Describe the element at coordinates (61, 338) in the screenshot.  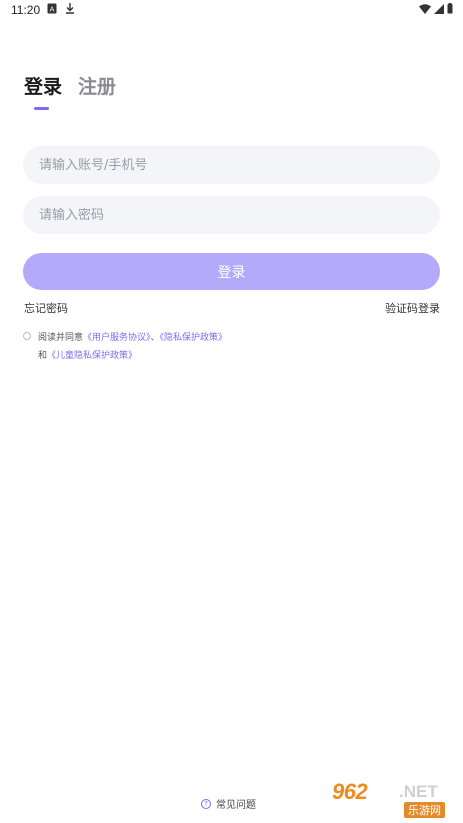
I see `agreement-prefix: 阅读并同意` at that location.